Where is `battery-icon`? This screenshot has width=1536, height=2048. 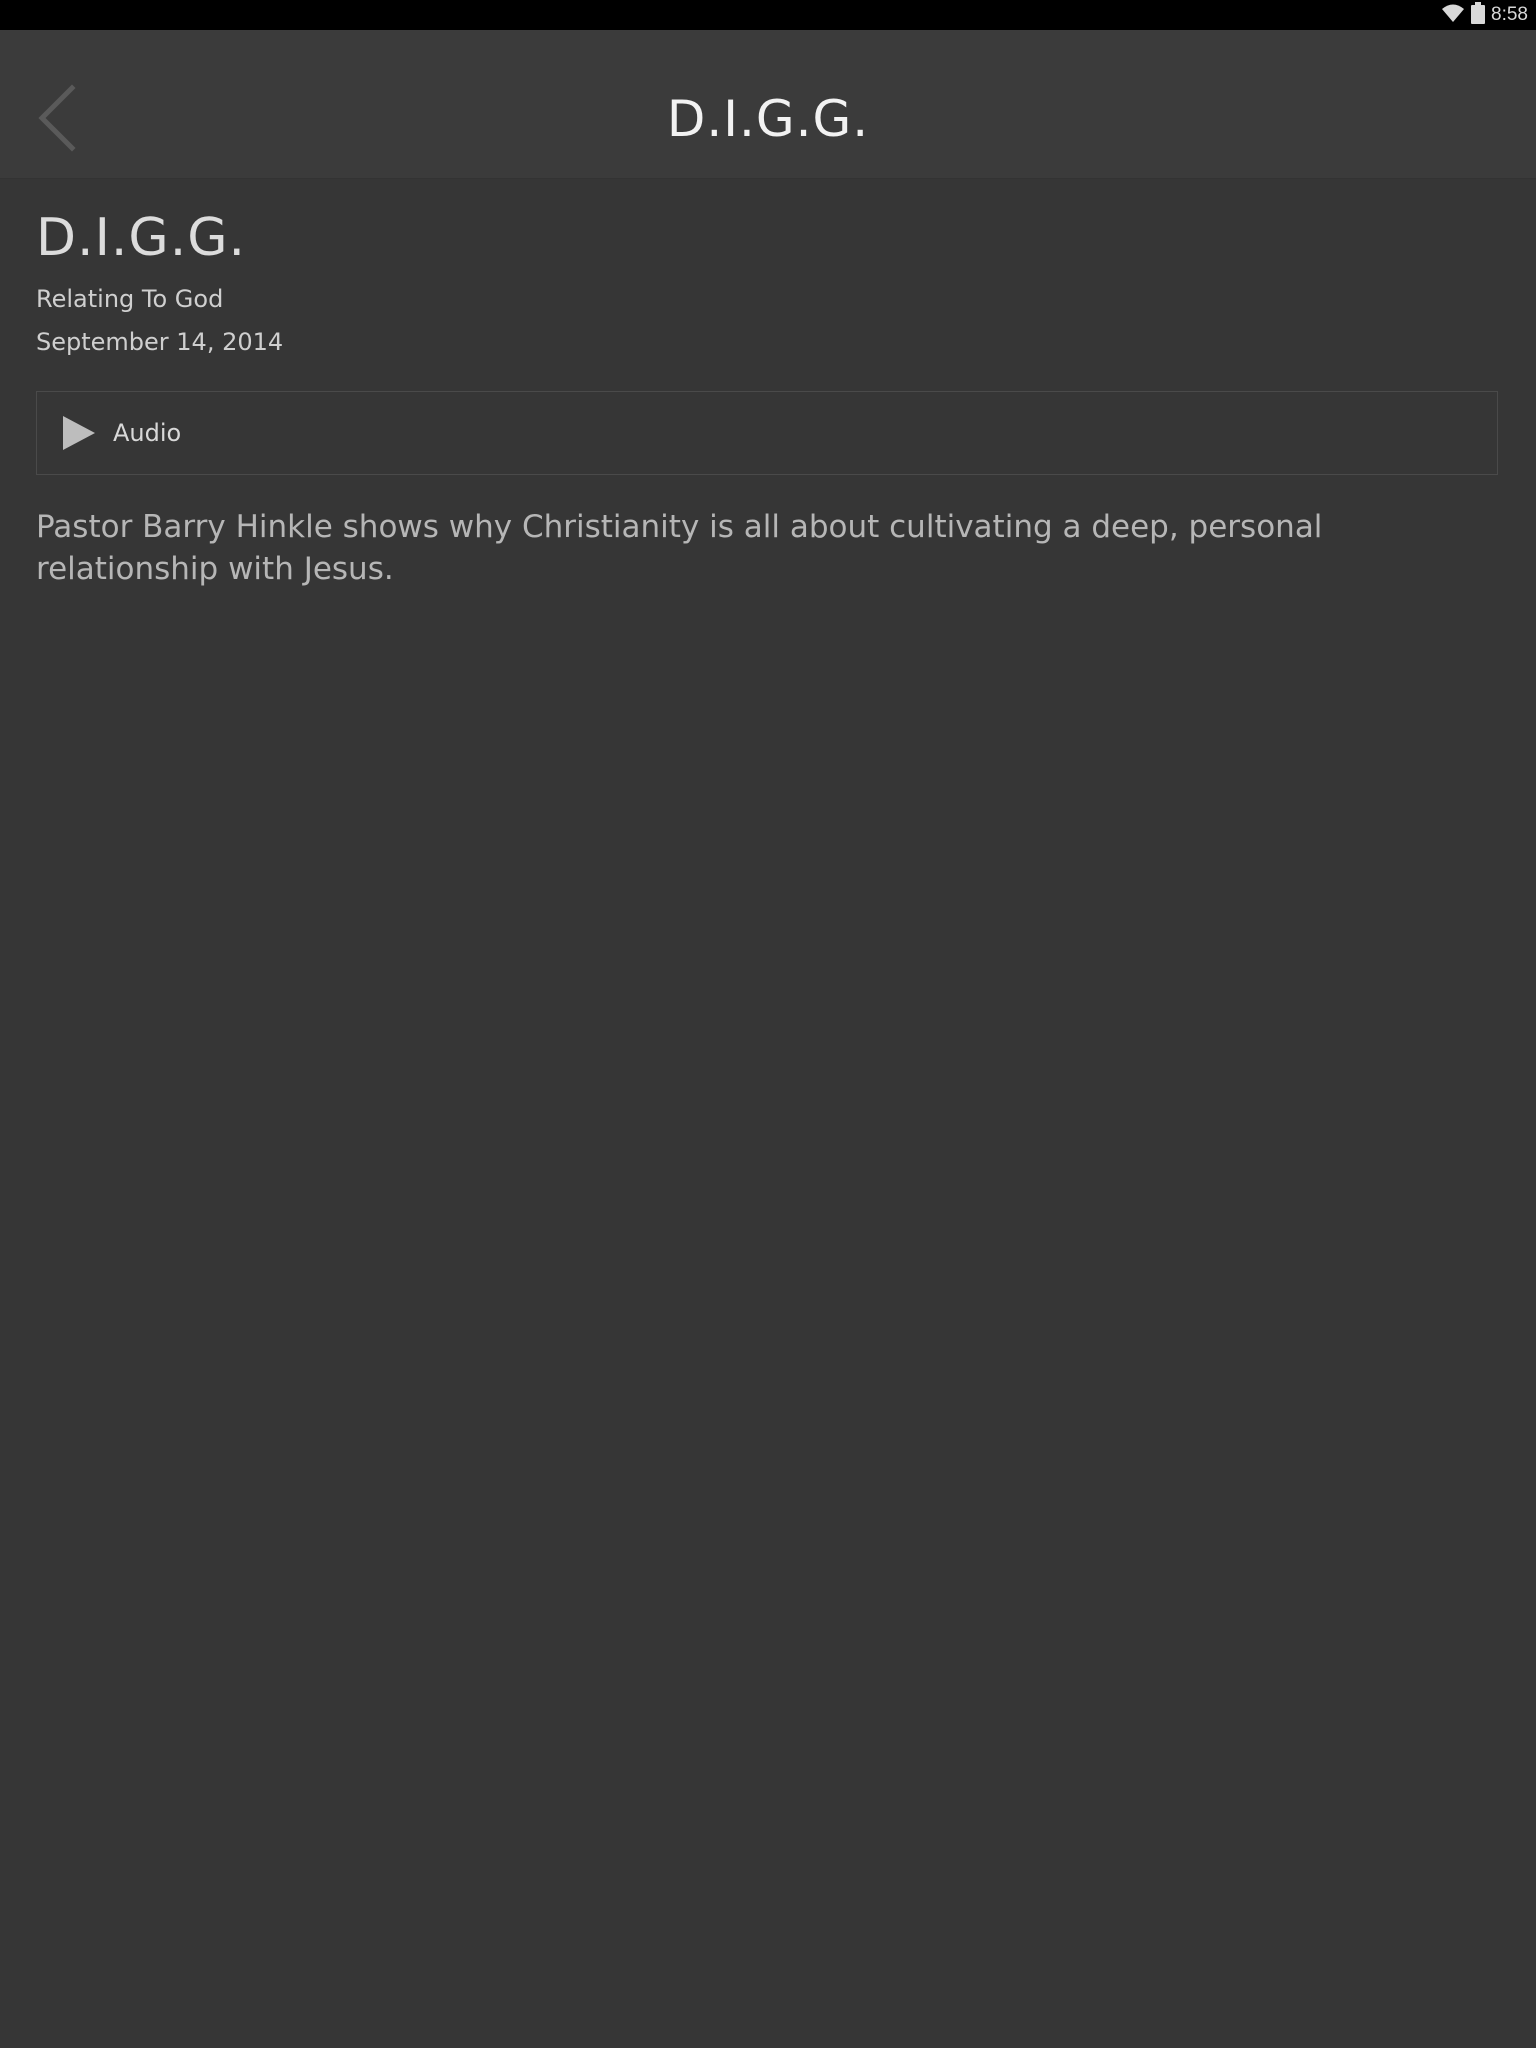
battery-icon is located at coordinates (1478, 15).